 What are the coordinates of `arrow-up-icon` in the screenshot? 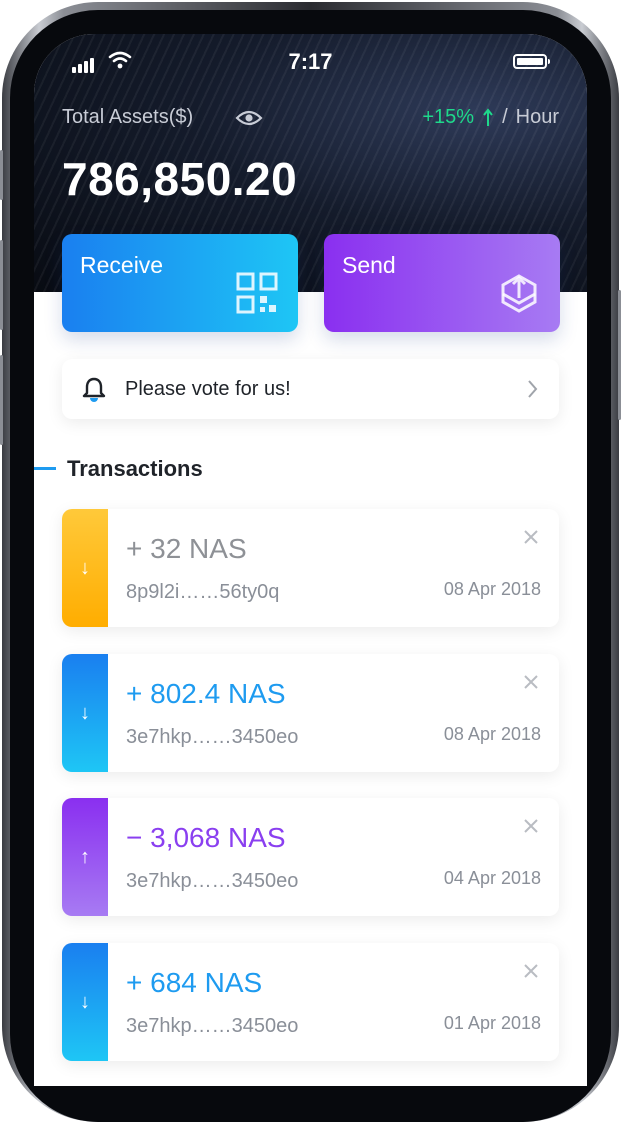 It's located at (488, 116).